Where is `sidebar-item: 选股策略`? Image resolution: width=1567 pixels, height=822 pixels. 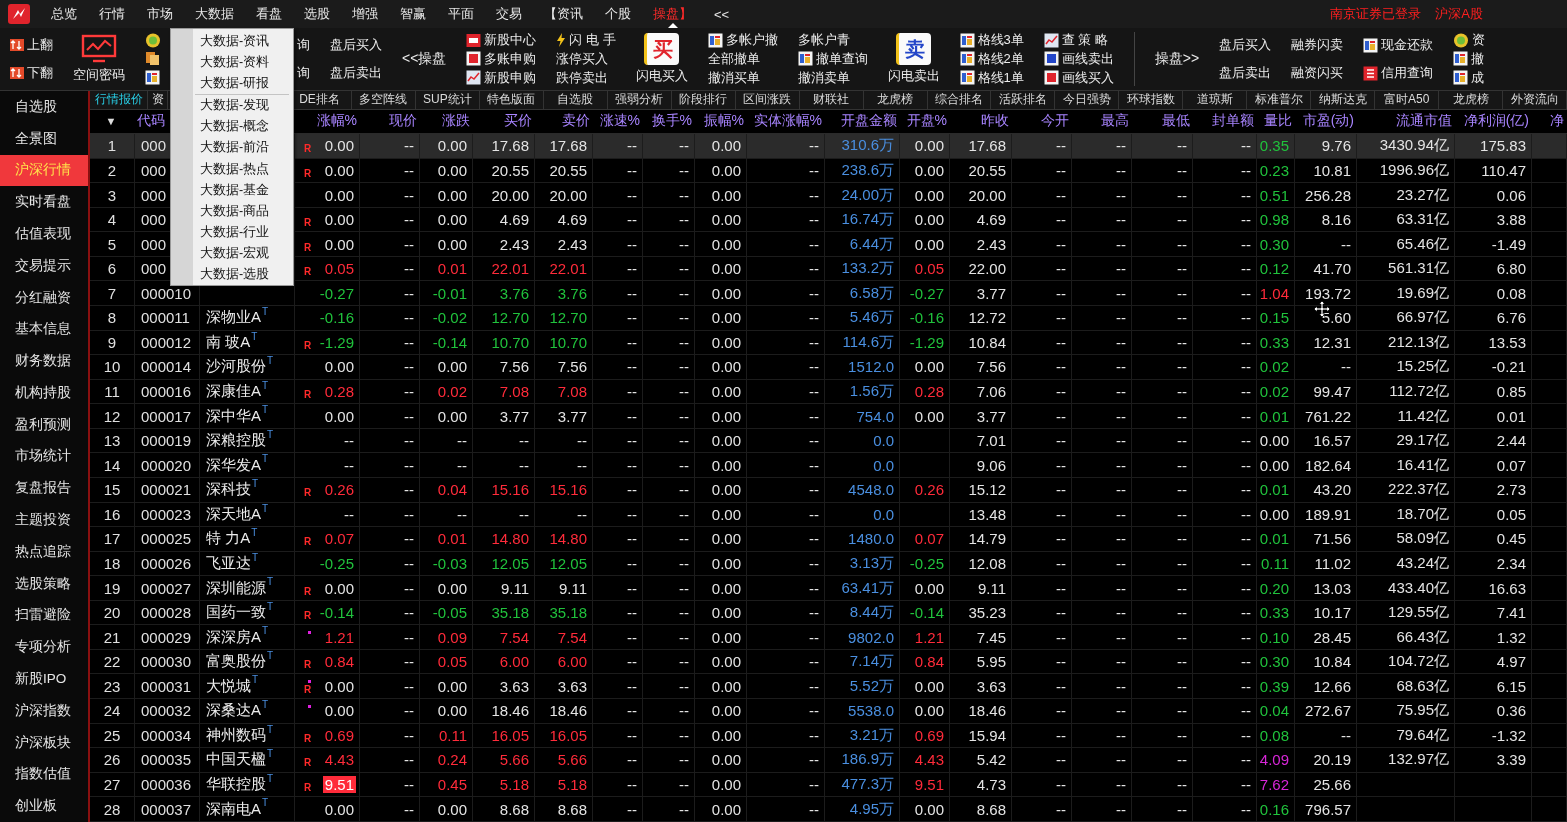 sidebar-item: 选股策略 is located at coordinates (44, 583).